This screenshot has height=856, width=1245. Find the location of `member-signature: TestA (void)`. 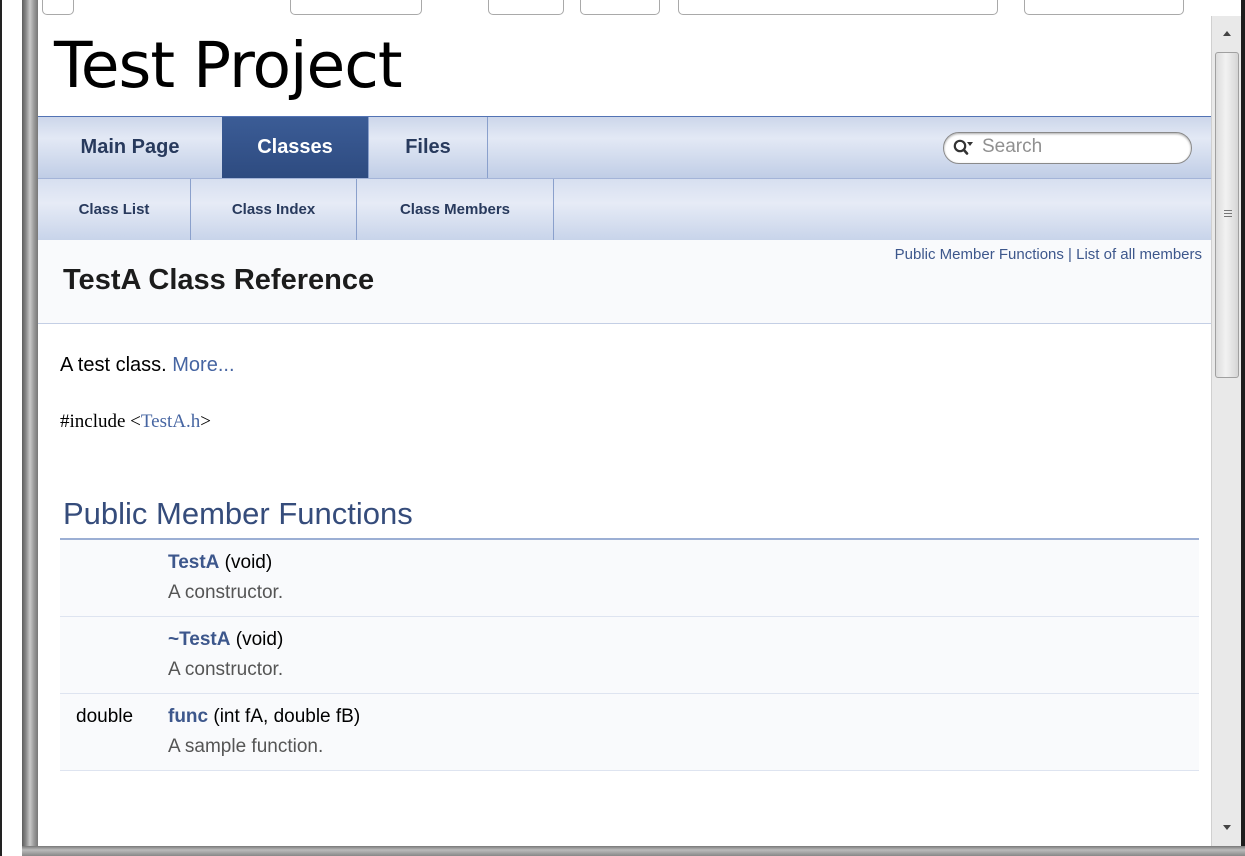

member-signature: TestA (void) is located at coordinates (220, 563).